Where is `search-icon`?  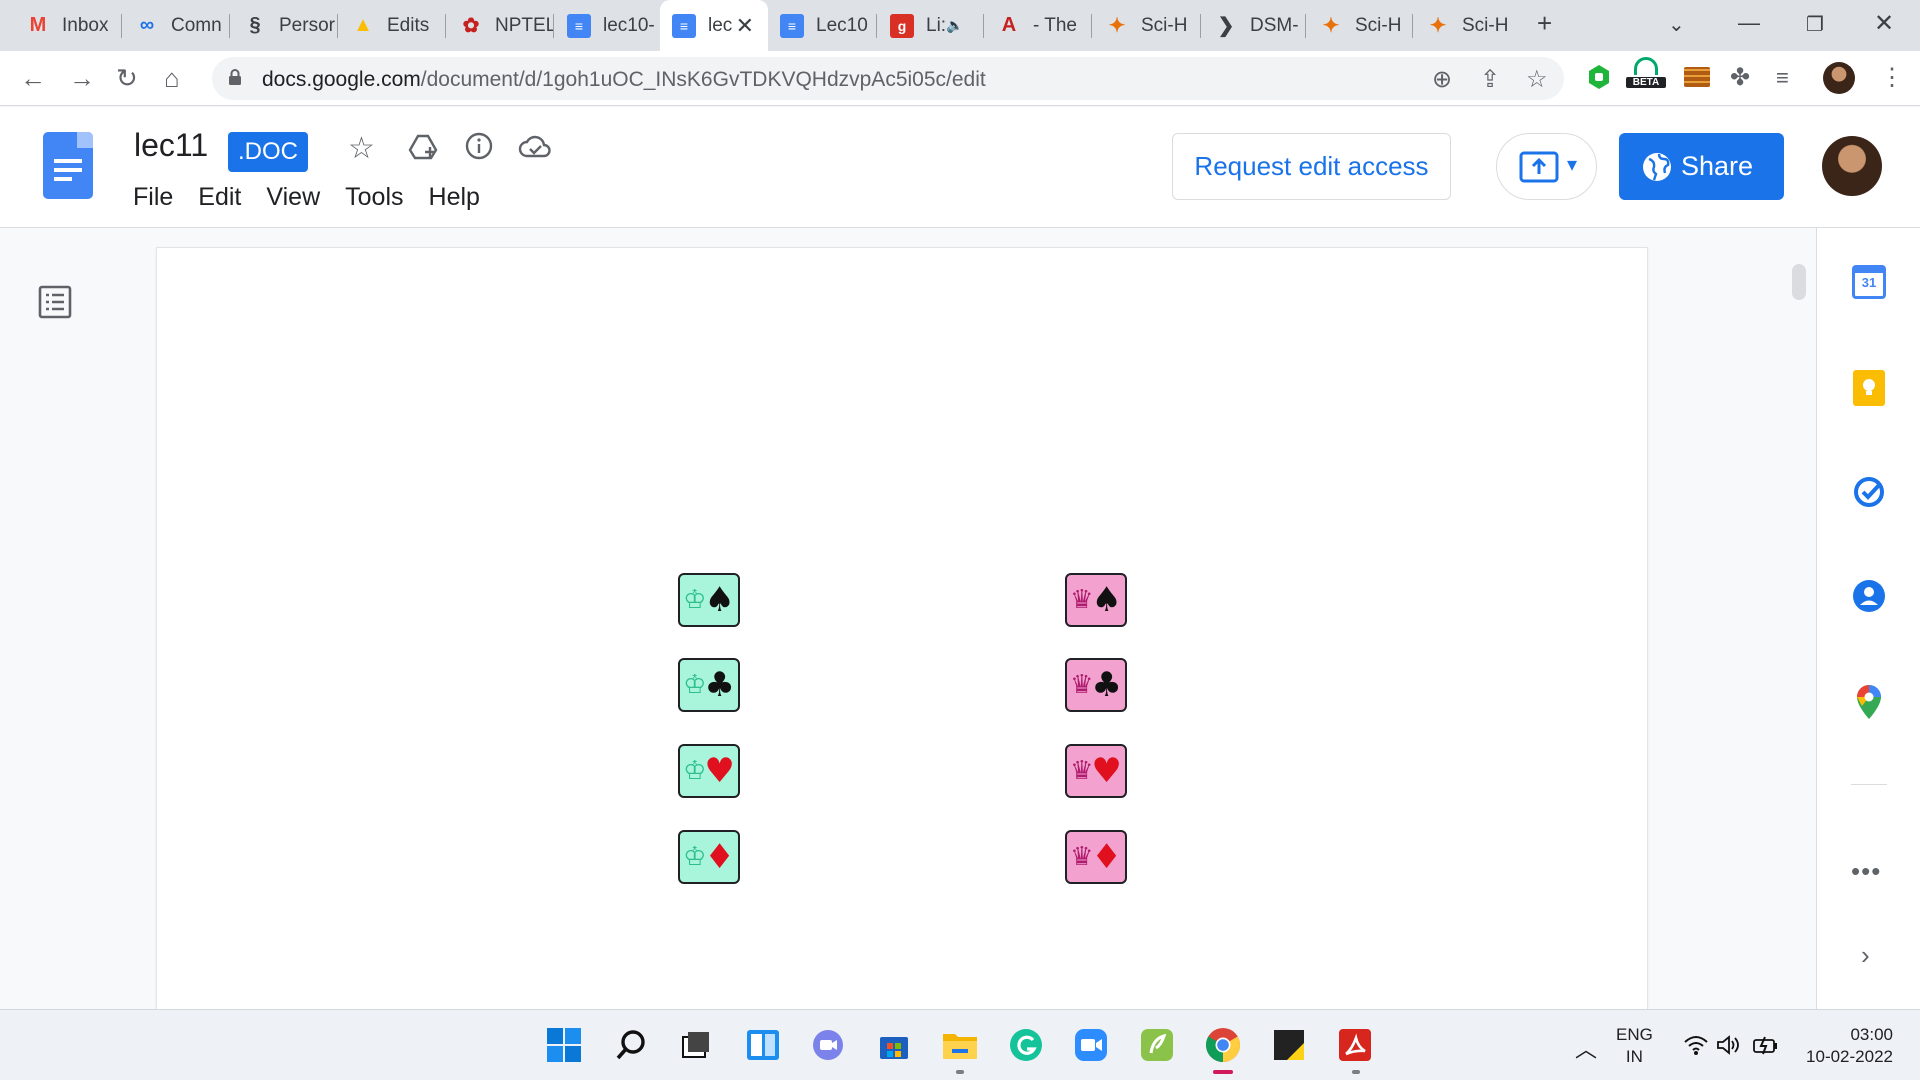
search-icon is located at coordinates (631, 1045).